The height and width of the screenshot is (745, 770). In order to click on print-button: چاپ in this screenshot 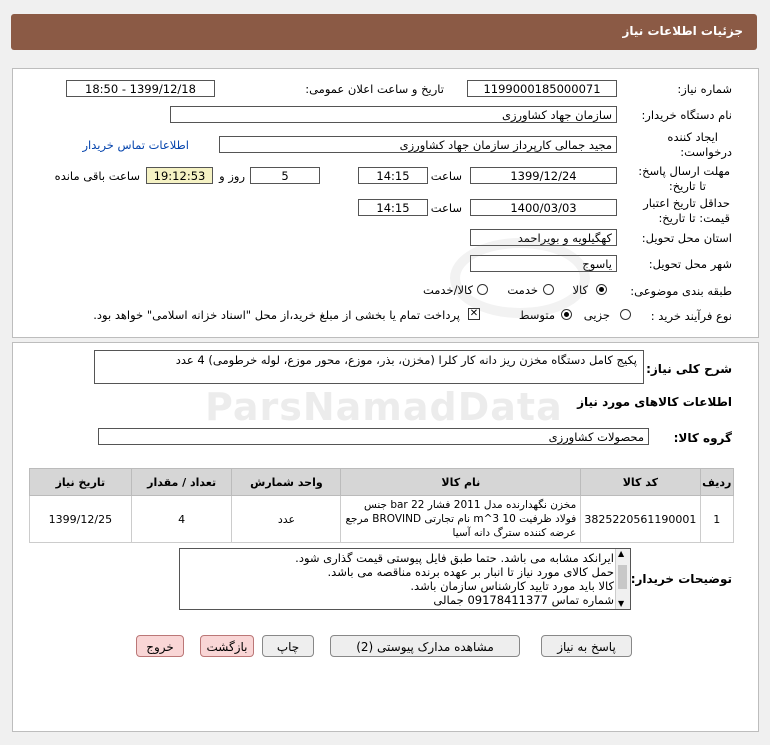, I will do `click(288, 646)`.